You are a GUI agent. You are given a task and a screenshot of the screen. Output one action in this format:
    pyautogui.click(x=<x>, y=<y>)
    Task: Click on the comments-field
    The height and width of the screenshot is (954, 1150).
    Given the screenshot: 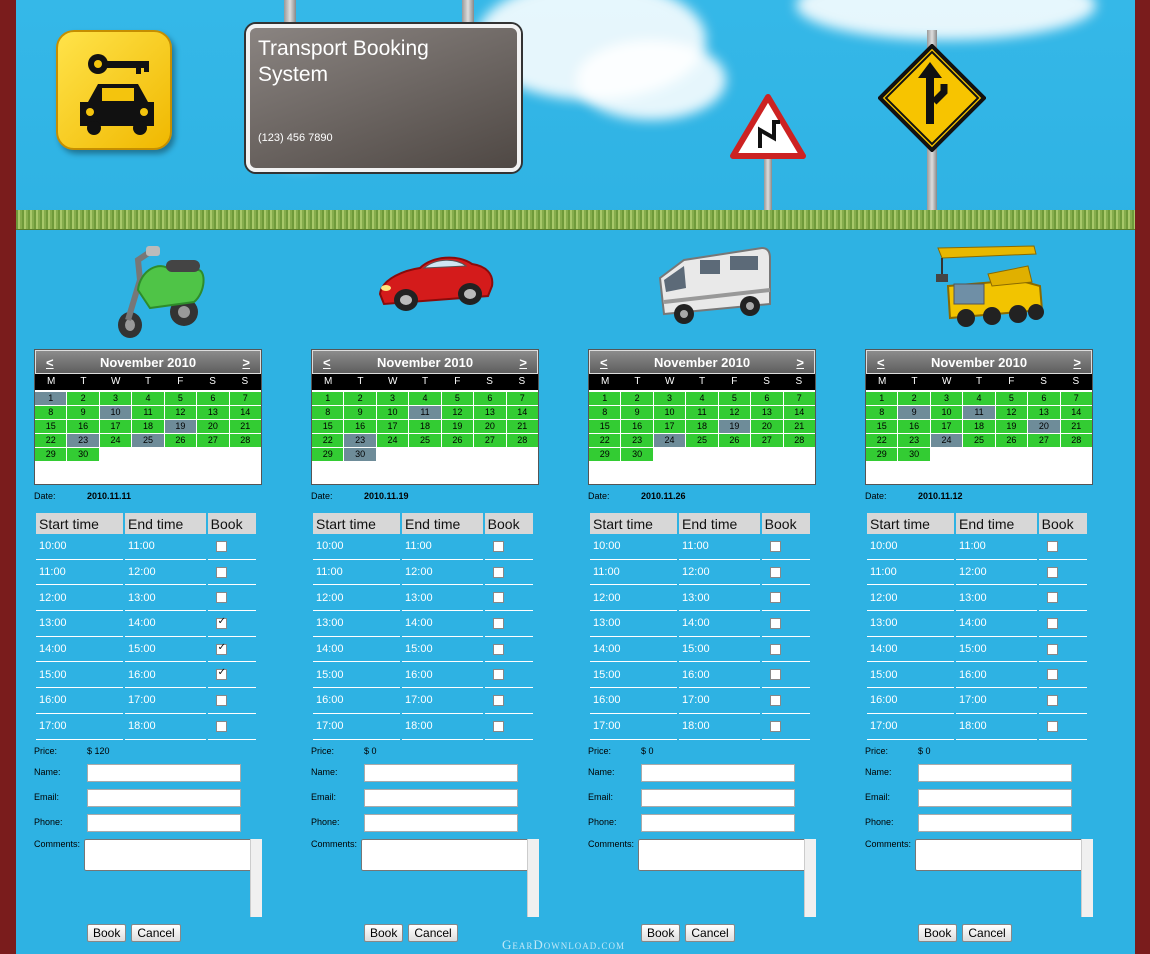 What is the action you would take?
    pyautogui.click(x=727, y=854)
    